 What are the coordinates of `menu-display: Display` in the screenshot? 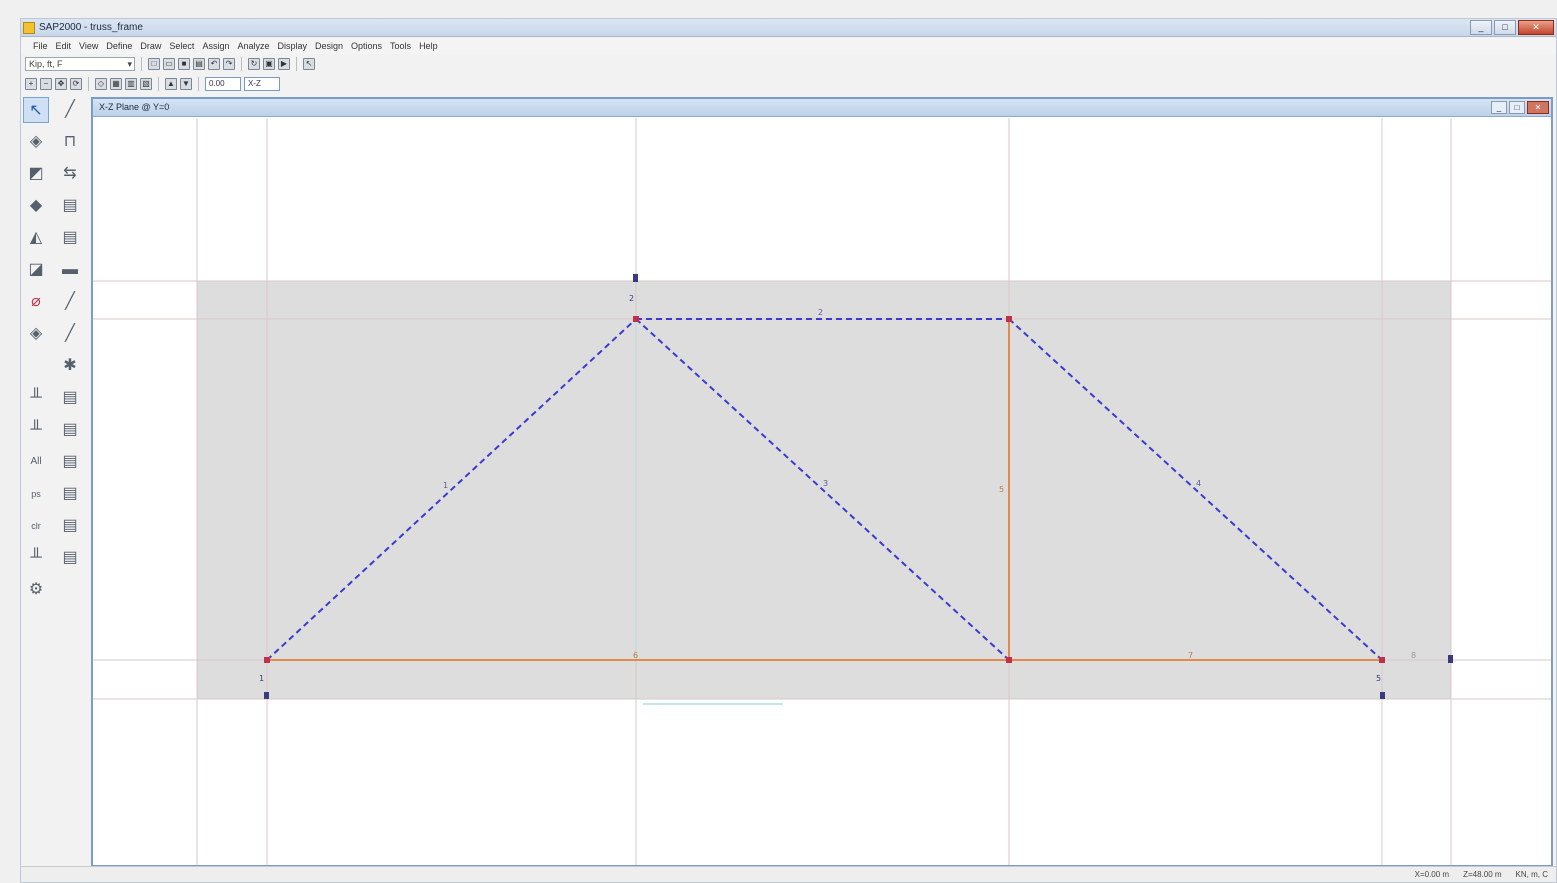 It's located at (292, 46).